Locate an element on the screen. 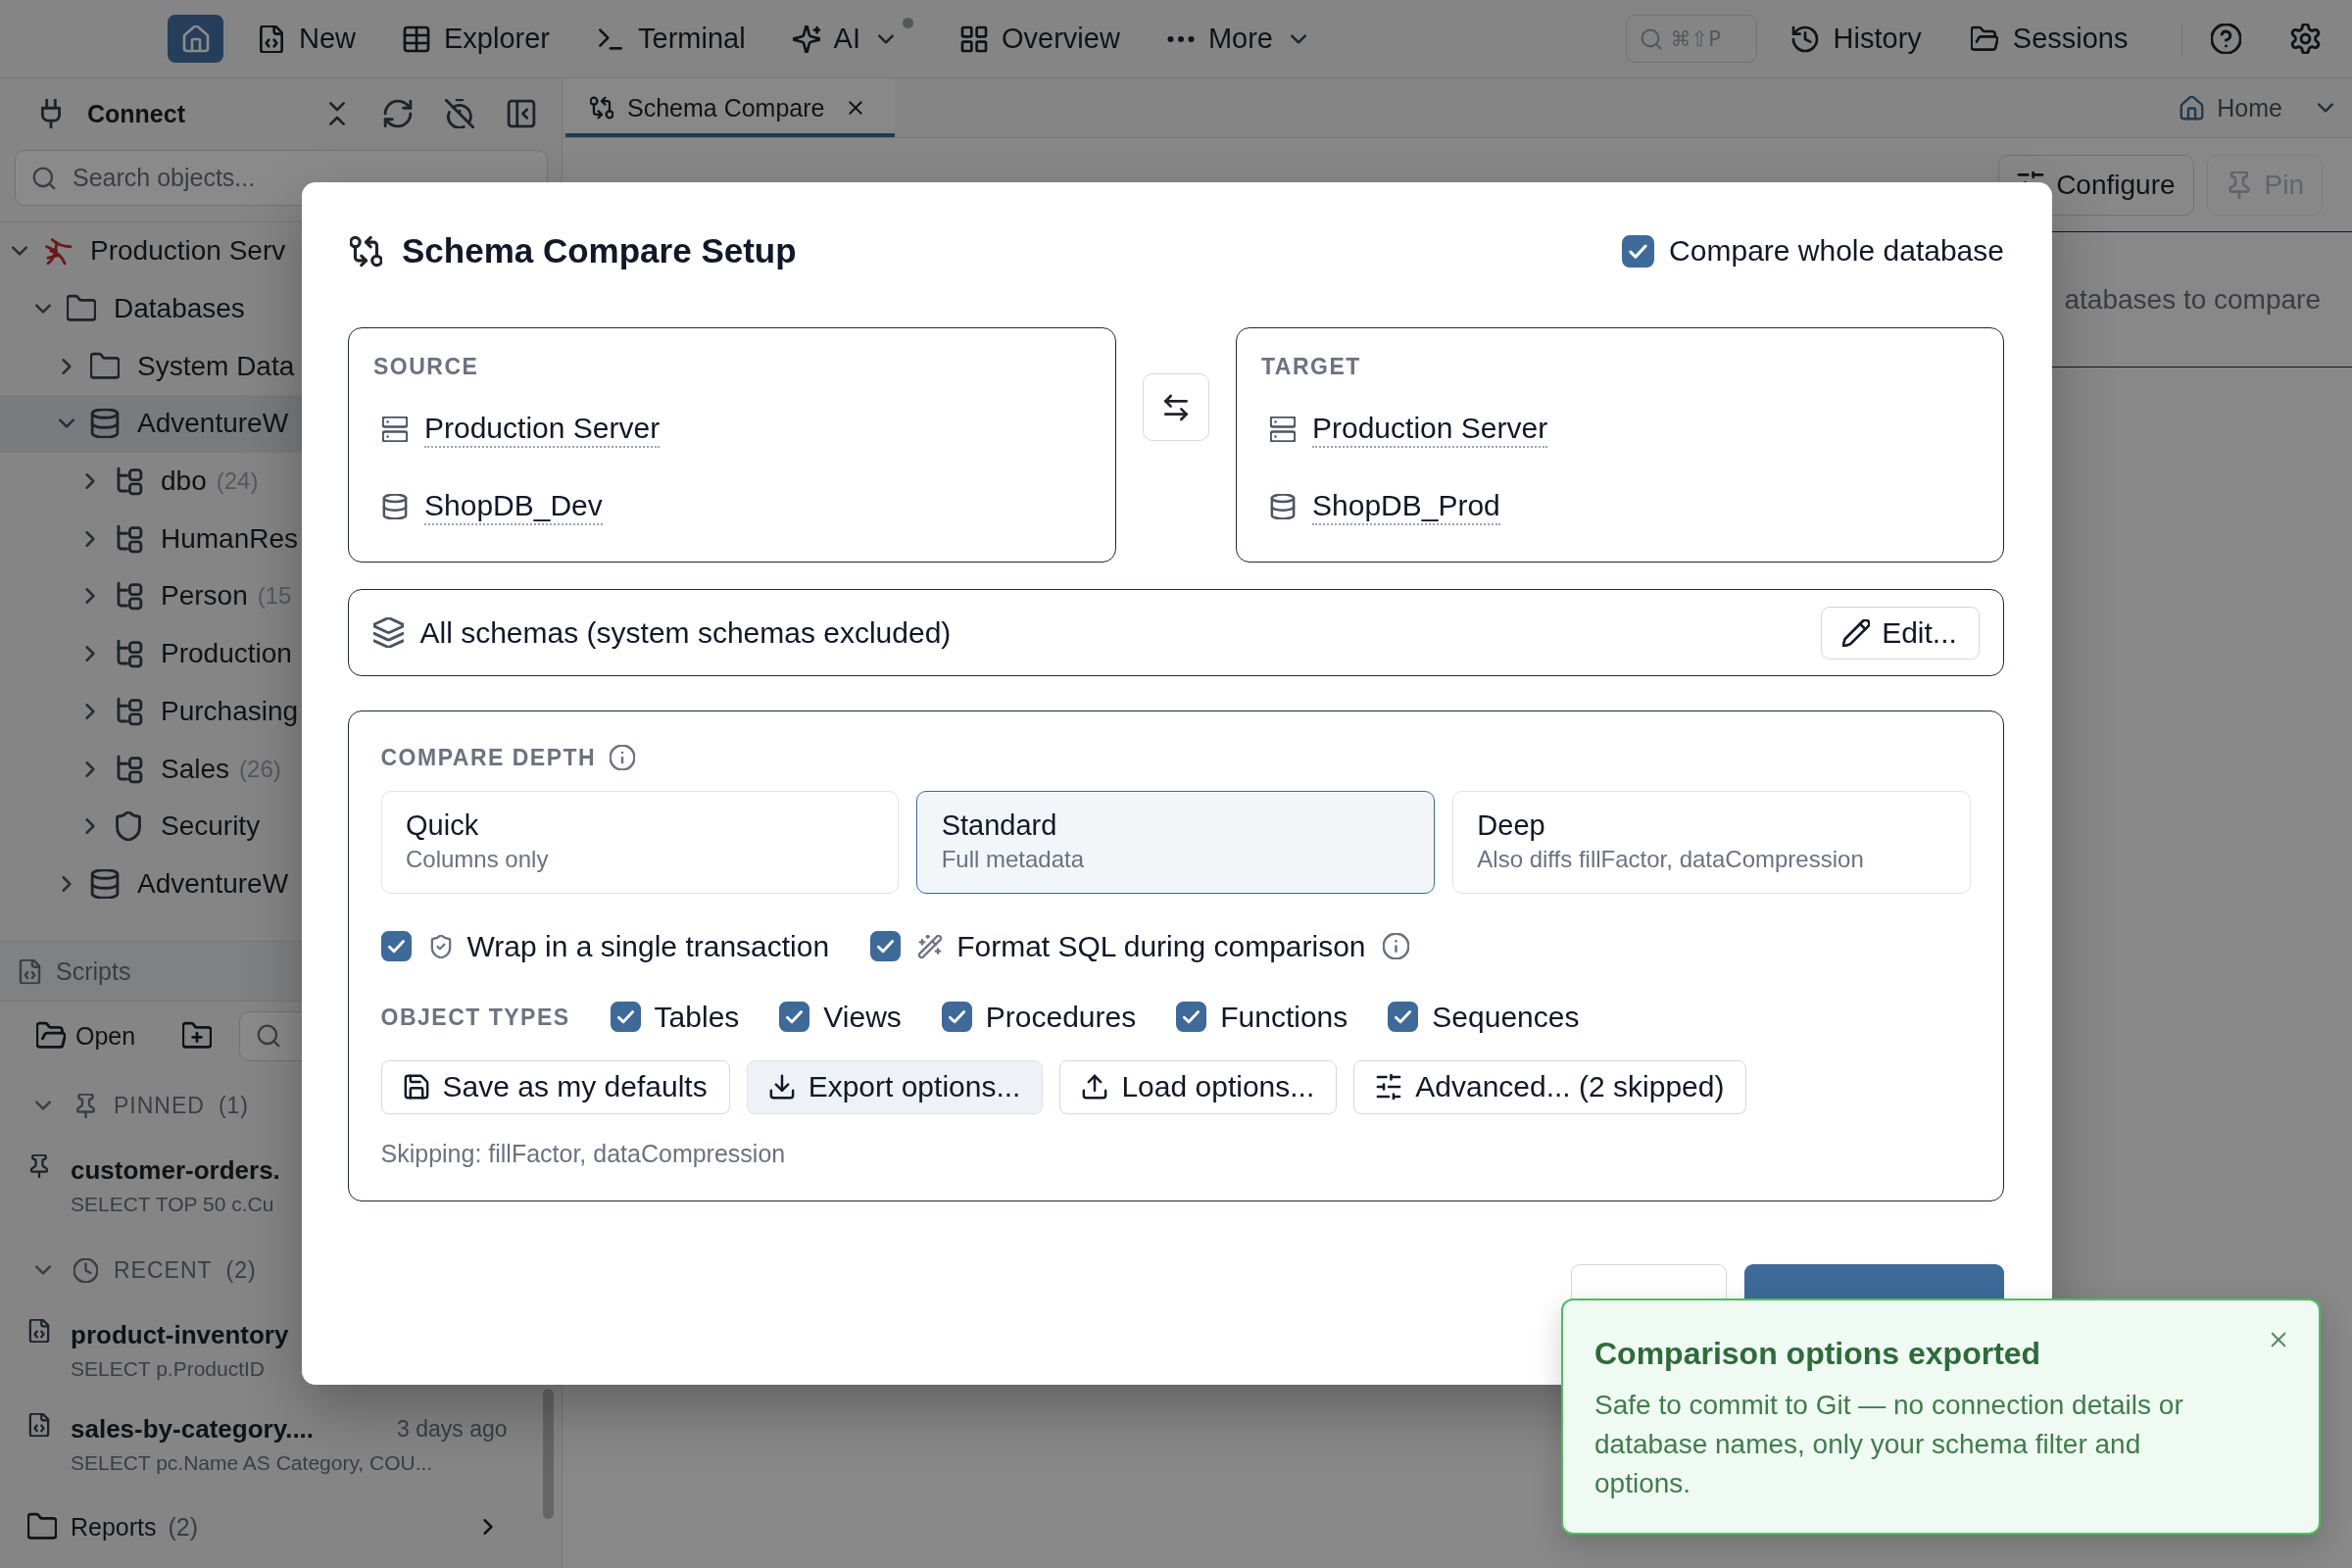 The height and width of the screenshot is (1568, 2352). tree-item: Production is located at coordinates (185, 653).